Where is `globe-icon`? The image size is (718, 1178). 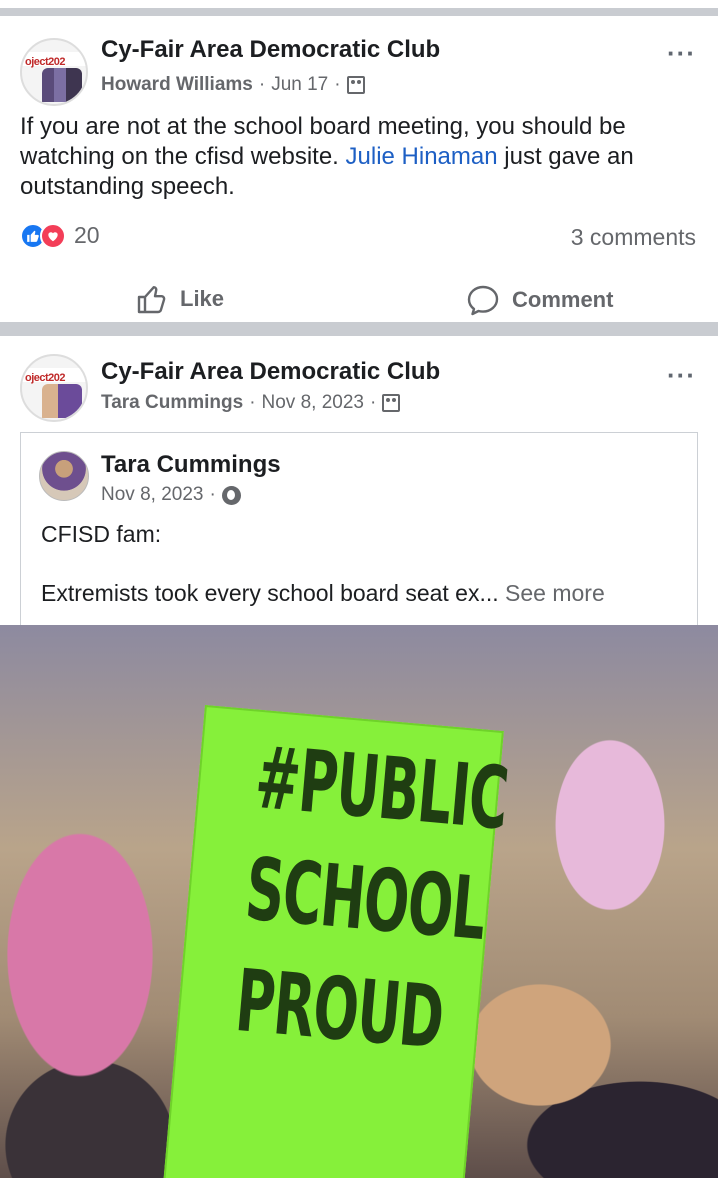 globe-icon is located at coordinates (231, 495).